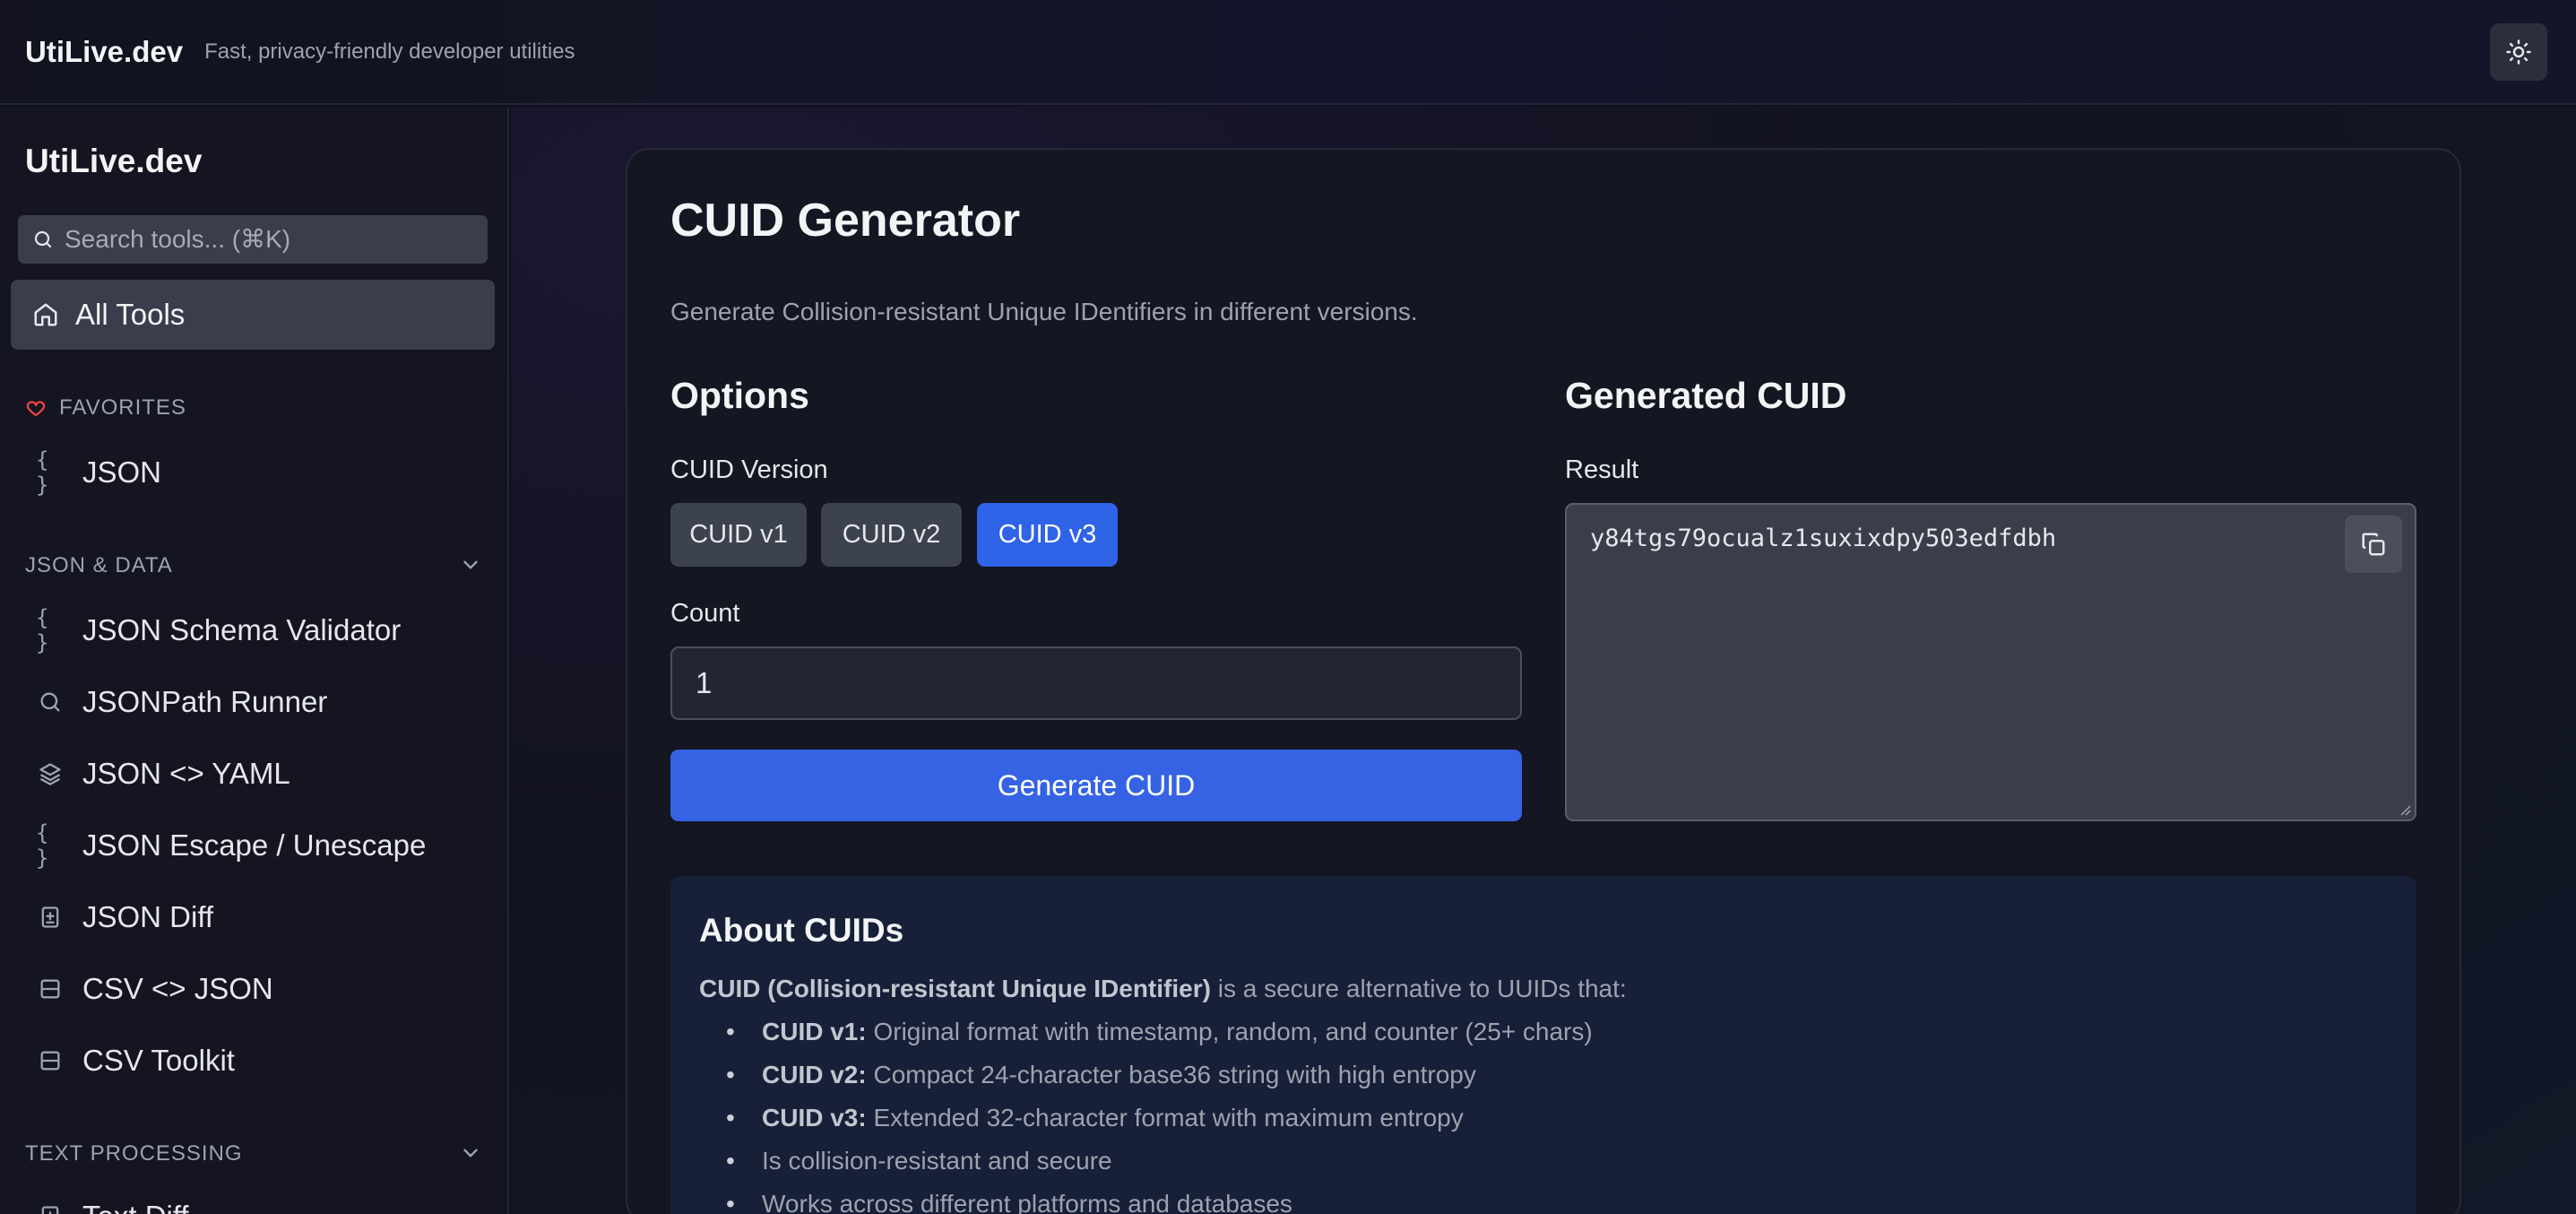  Describe the element at coordinates (271, 239) in the screenshot. I see `search-input` at that location.